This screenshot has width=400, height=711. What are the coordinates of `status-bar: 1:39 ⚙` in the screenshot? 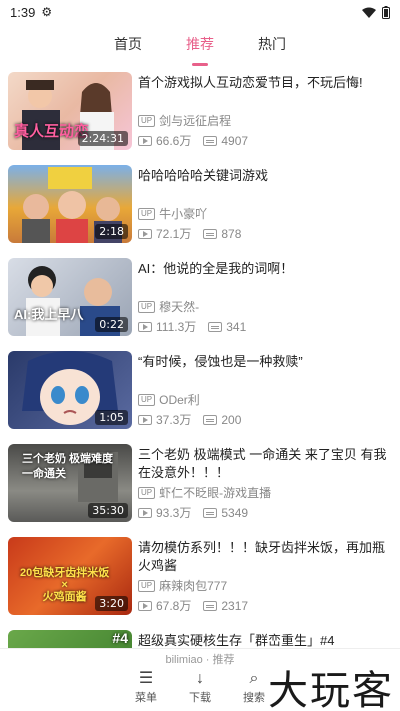 It's located at (200, 12).